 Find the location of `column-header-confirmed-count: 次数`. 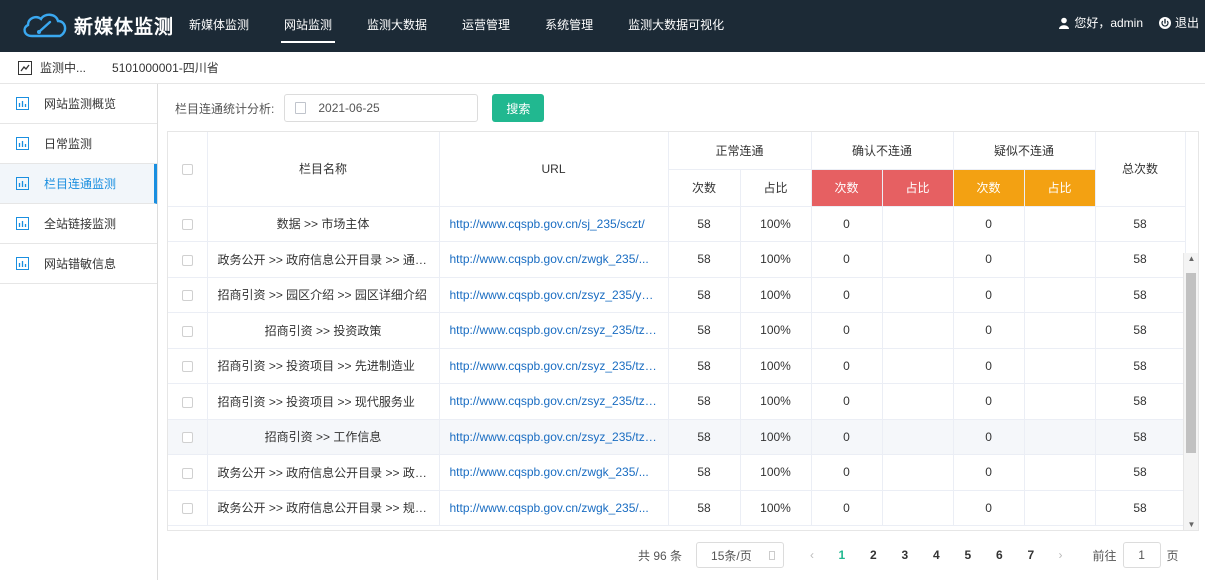

column-header-confirmed-count: 次数 is located at coordinates (847, 188).